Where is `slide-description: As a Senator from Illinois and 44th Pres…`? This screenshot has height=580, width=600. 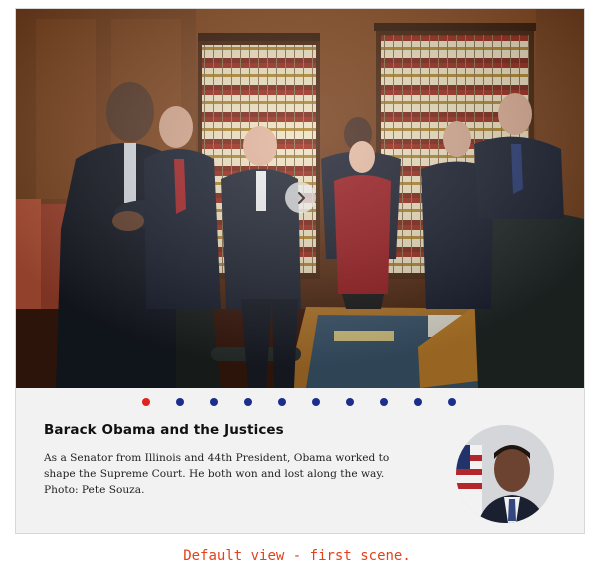 slide-description: As a Senator from Illinois and 44th Pres… is located at coordinates (217, 474).